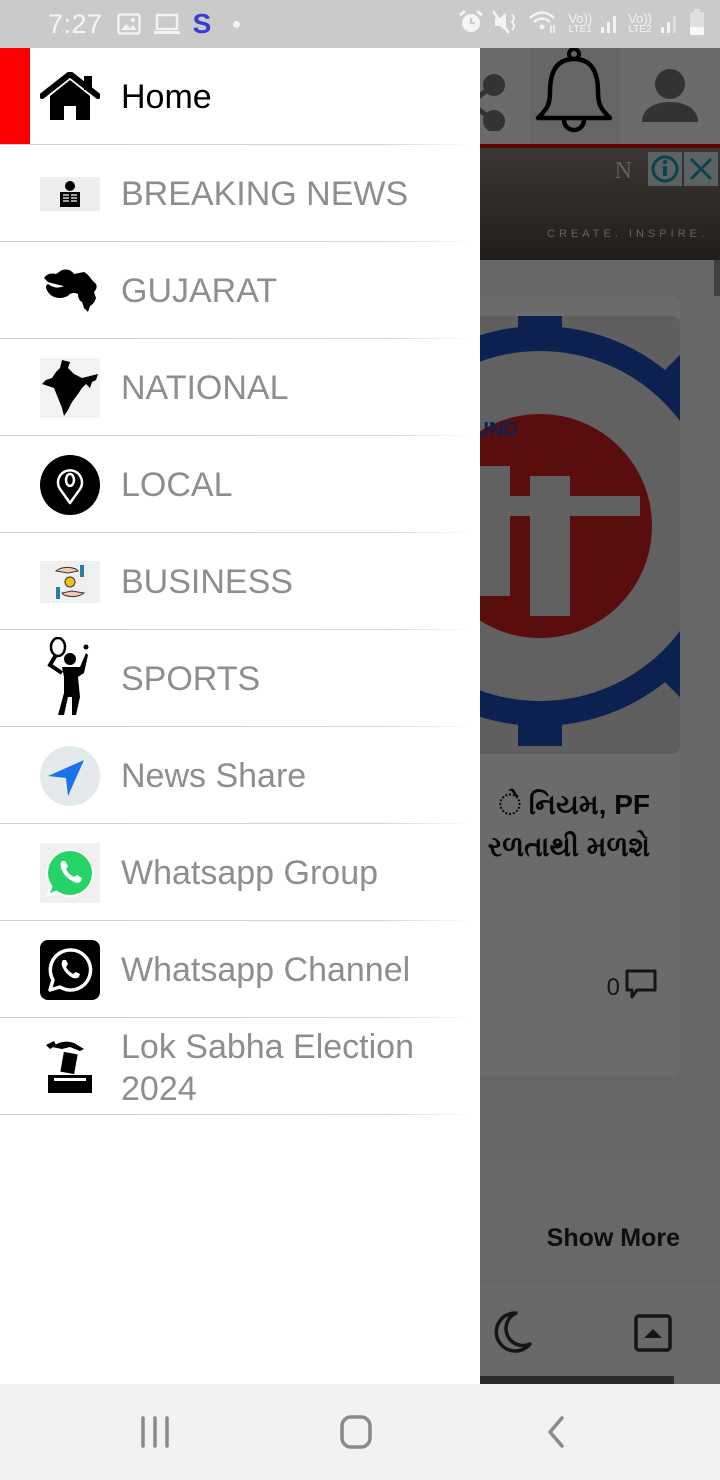 The height and width of the screenshot is (1480, 720). I want to click on money-hands-icon, so click(70, 582).